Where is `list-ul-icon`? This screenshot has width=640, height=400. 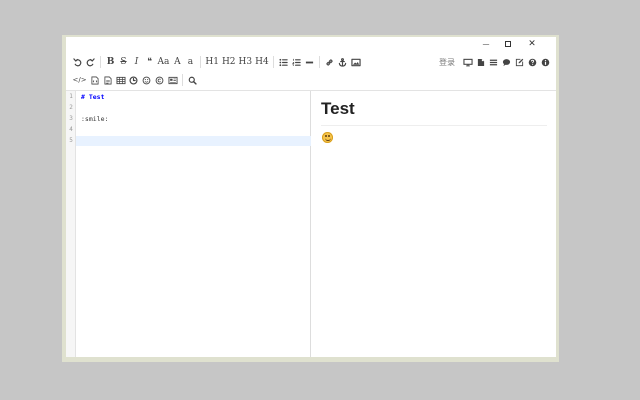
list-ul-icon is located at coordinates (283, 62).